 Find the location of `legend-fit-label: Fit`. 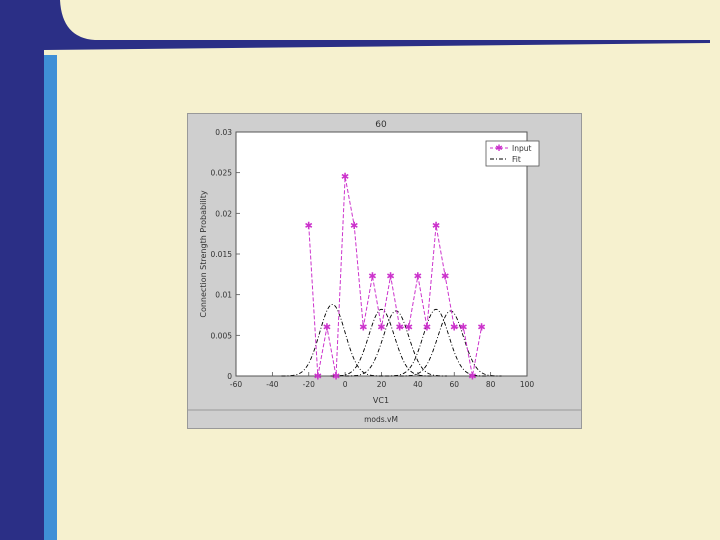

legend-fit-label: Fit is located at coordinates (516, 159).